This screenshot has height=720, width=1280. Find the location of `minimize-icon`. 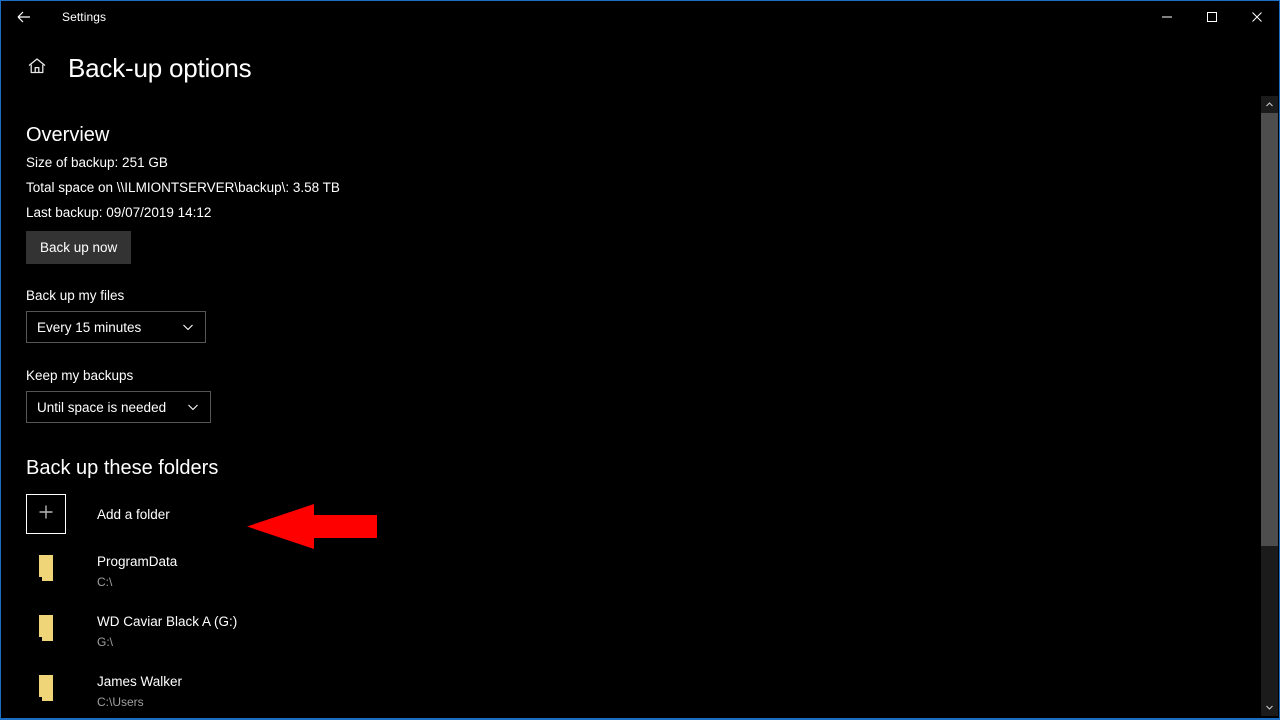

minimize-icon is located at coordinates (1167, 17).